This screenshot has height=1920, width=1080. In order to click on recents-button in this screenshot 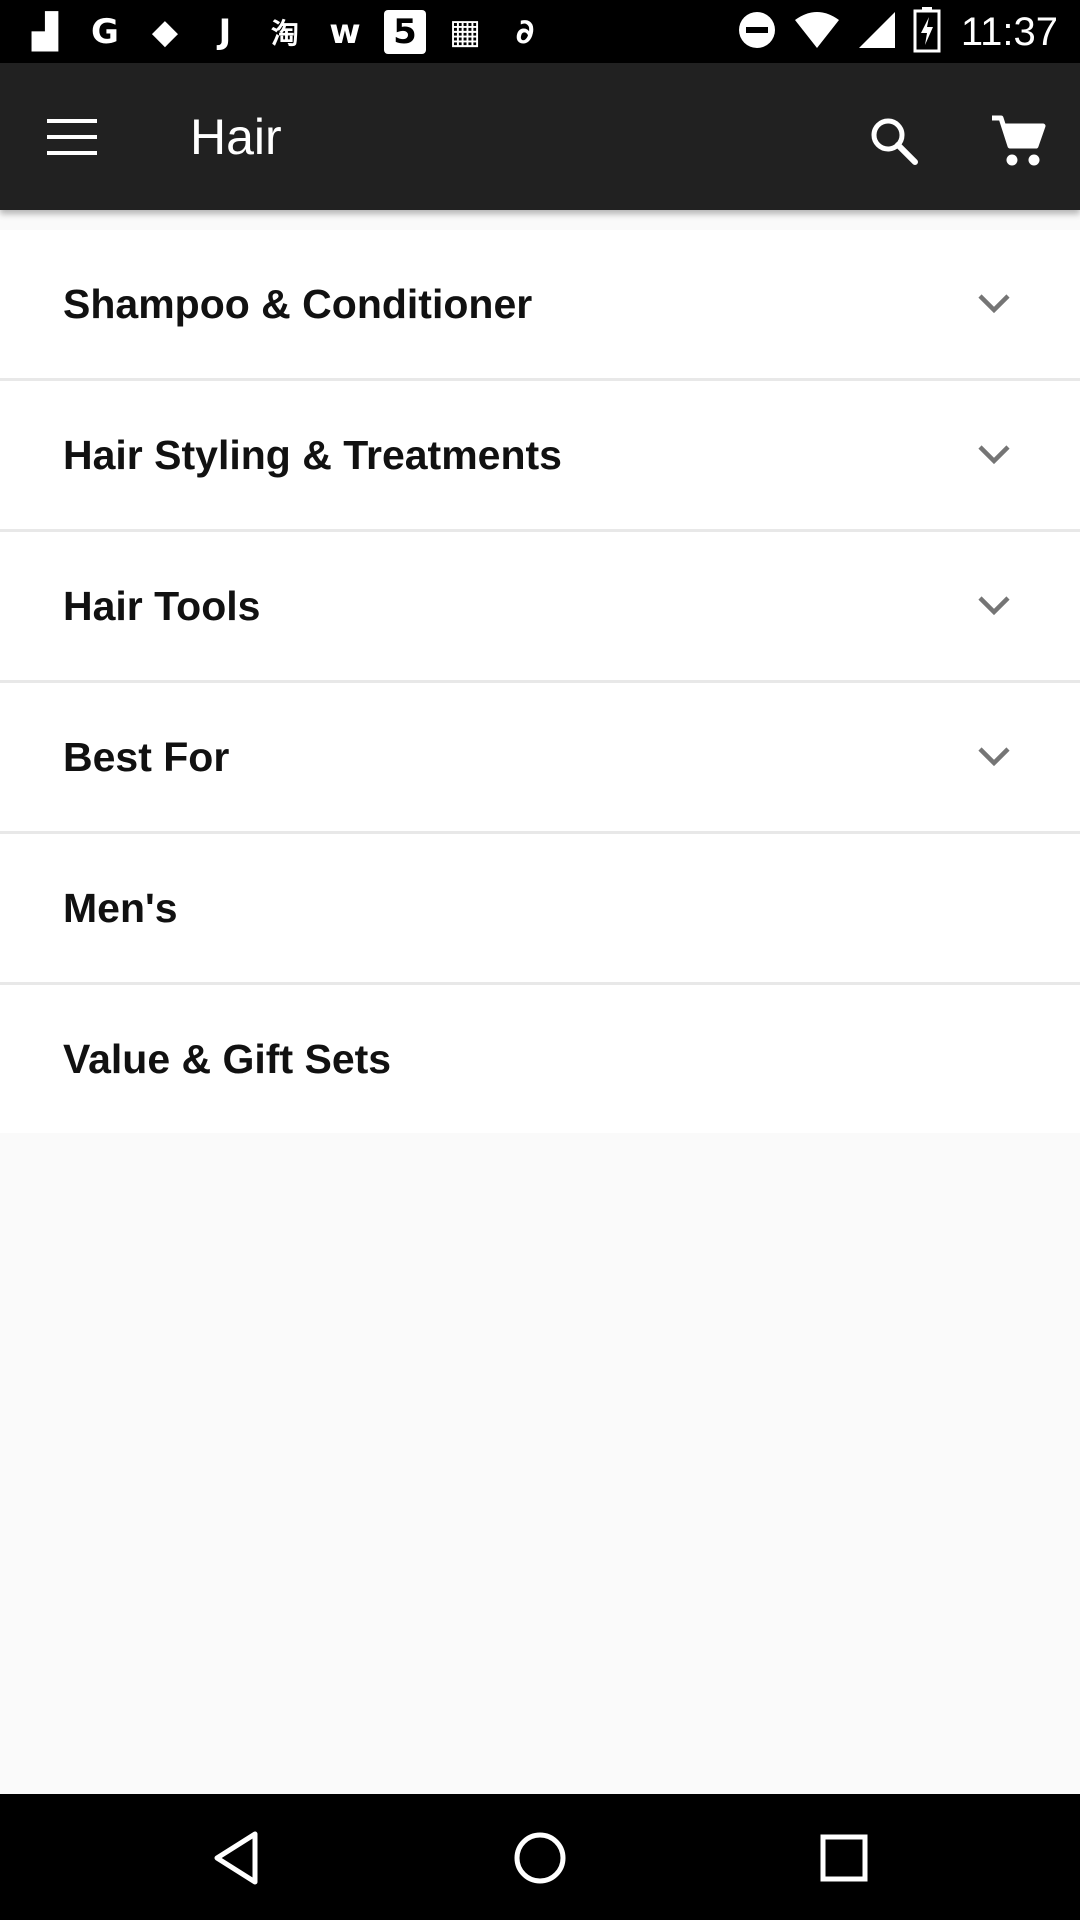, I will do `click(844, 1858)`.